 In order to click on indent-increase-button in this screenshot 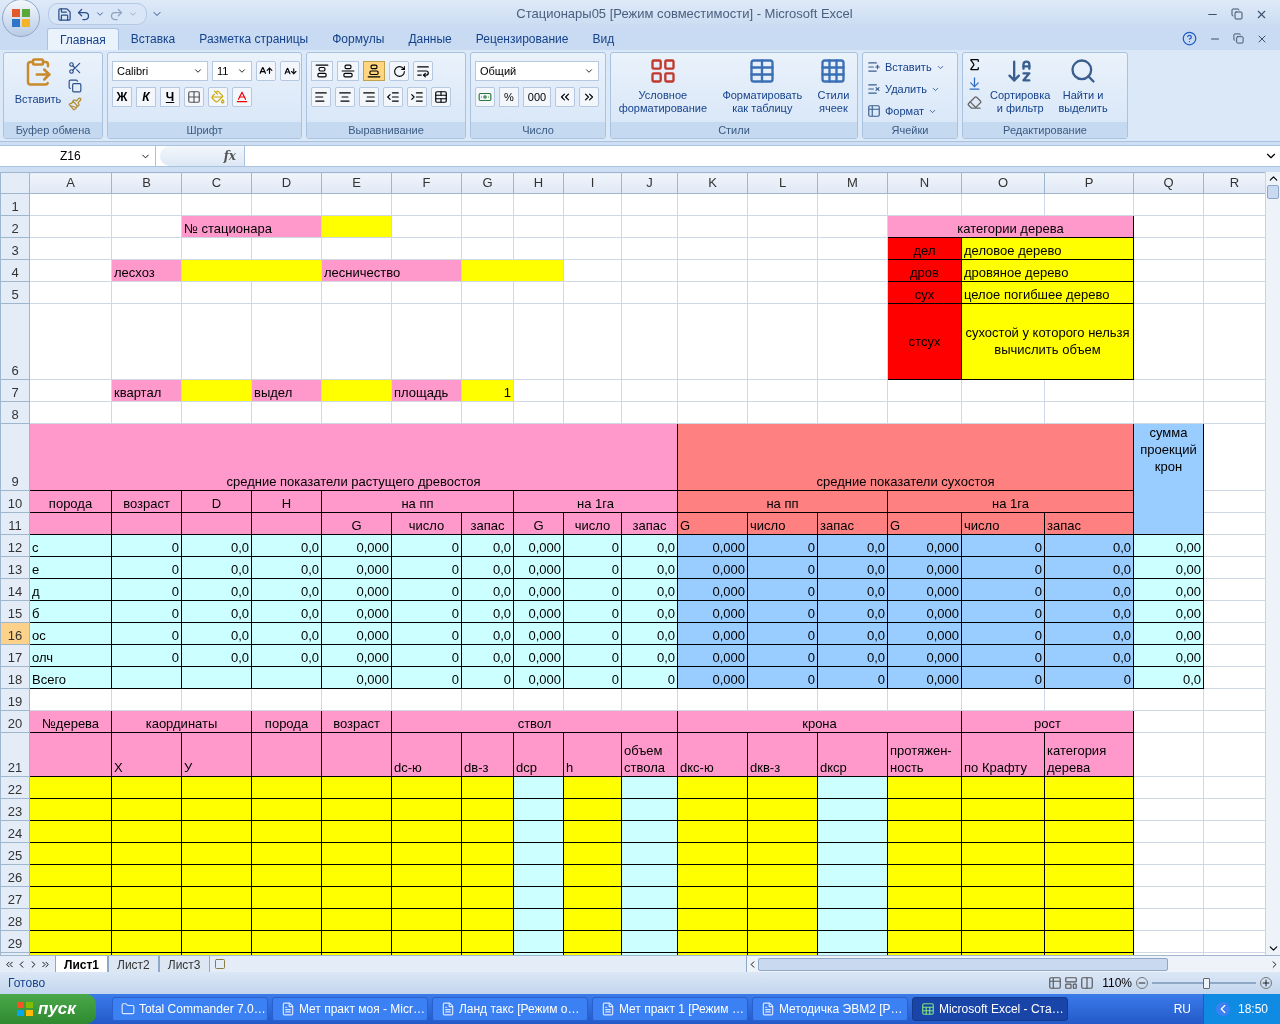, I will do `click(417, 97)`.